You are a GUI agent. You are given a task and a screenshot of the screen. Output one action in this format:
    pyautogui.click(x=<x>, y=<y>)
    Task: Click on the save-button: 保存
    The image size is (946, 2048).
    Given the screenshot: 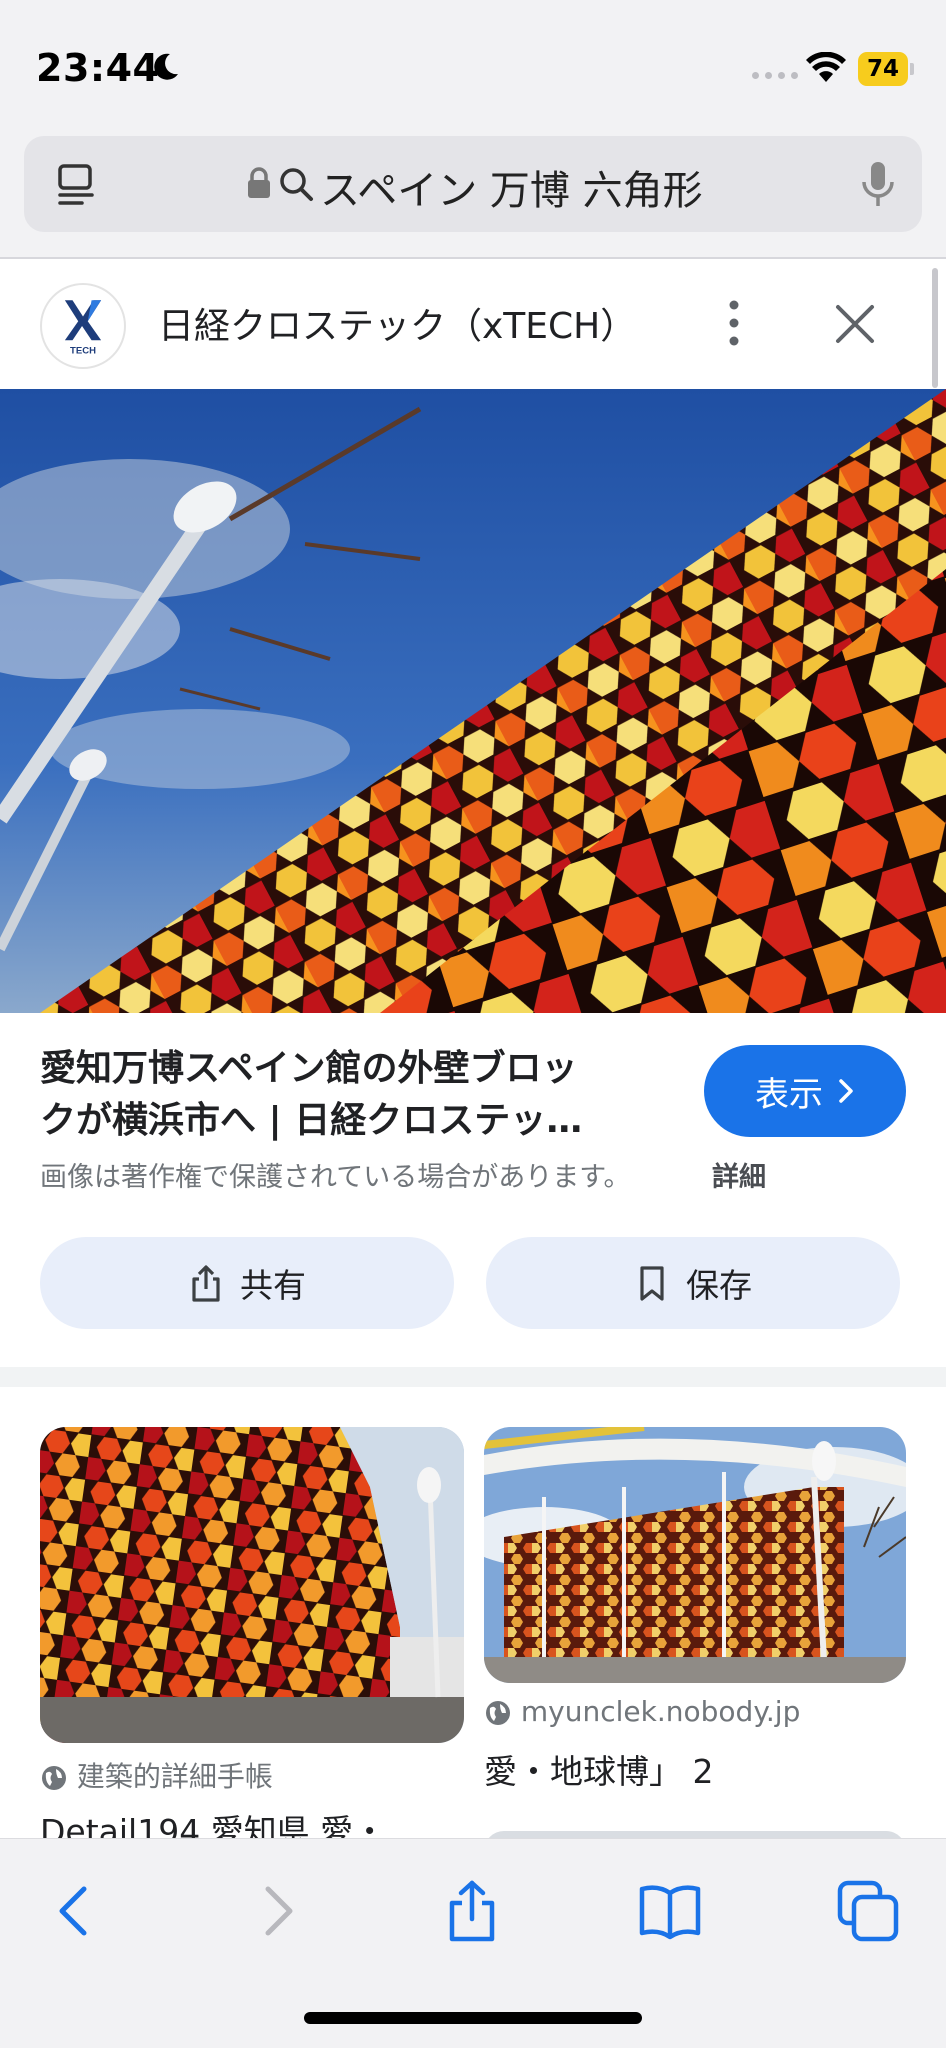 What is the action you would take?
    pyautogui.click(x=693, y=1283)
    